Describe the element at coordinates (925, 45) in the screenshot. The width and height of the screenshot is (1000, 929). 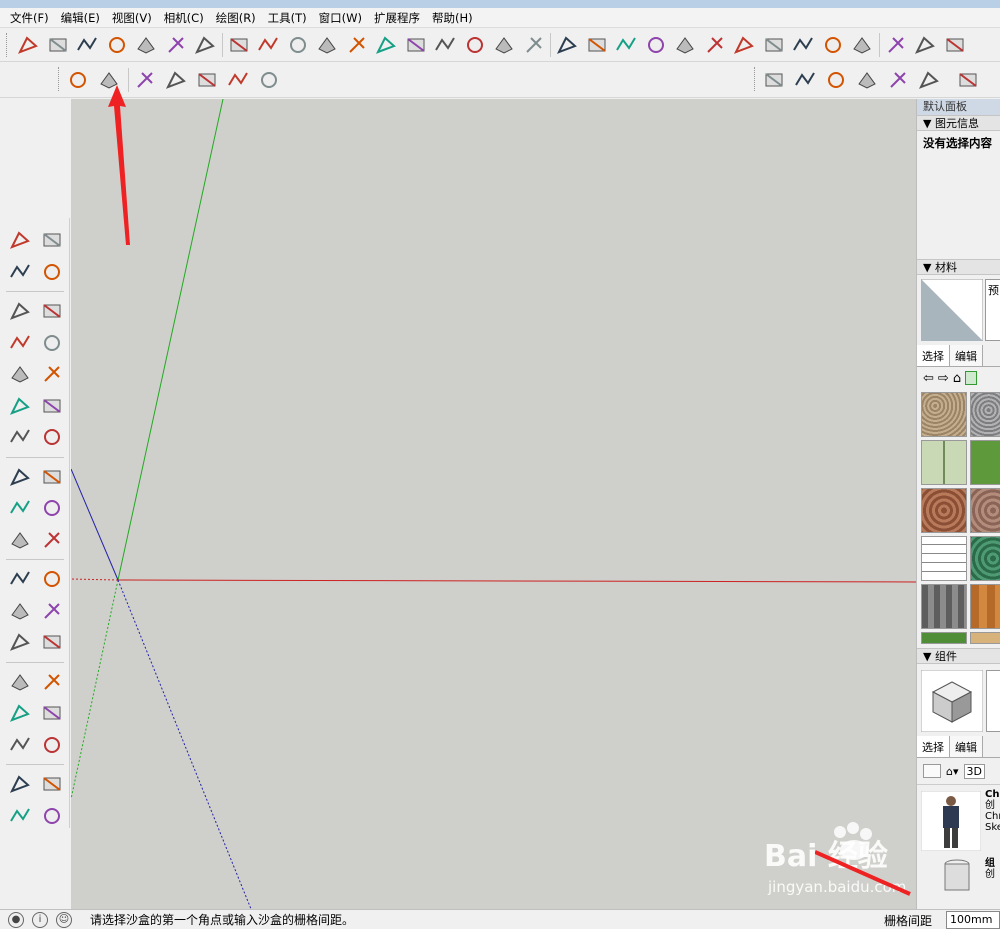
I see `rss-icon` at that location.